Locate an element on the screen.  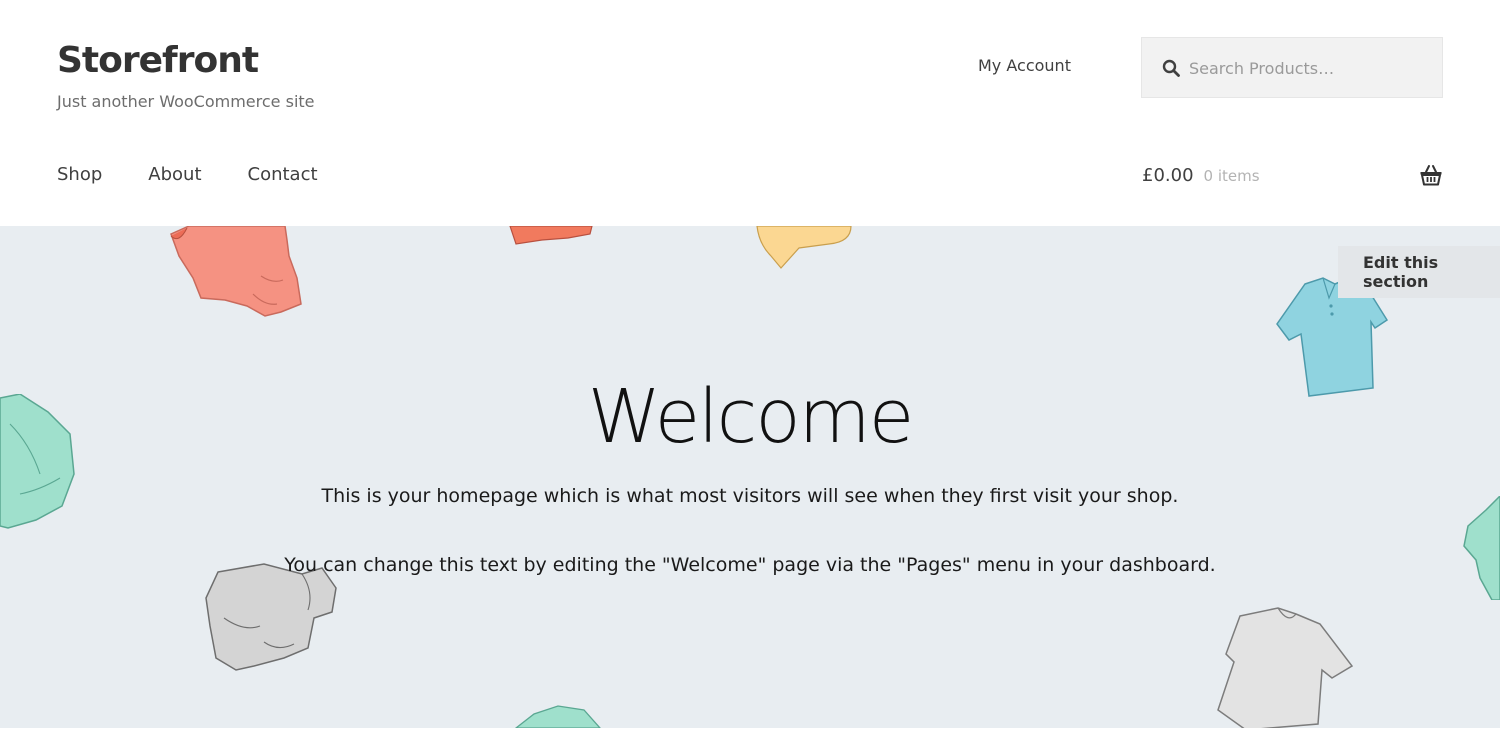
red-shirt-illustration is located at coordinates (236, 271).